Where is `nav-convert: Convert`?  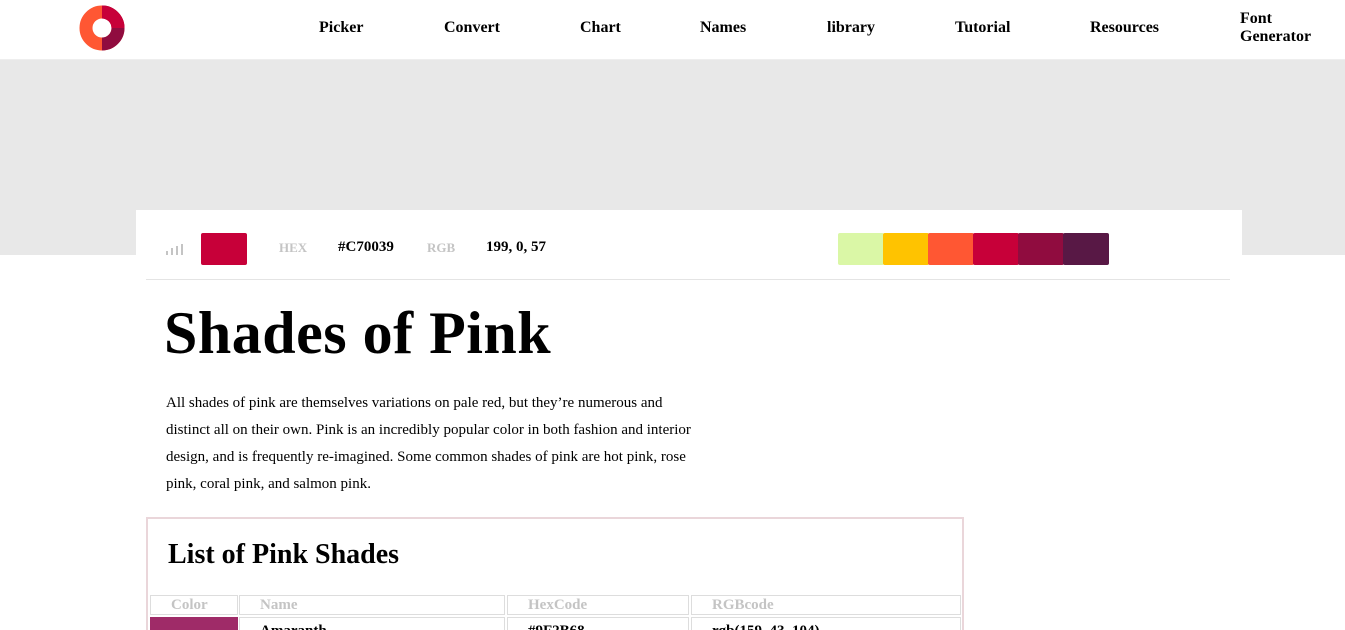 nav-convert: Convert is located at coordinates (472, 28).